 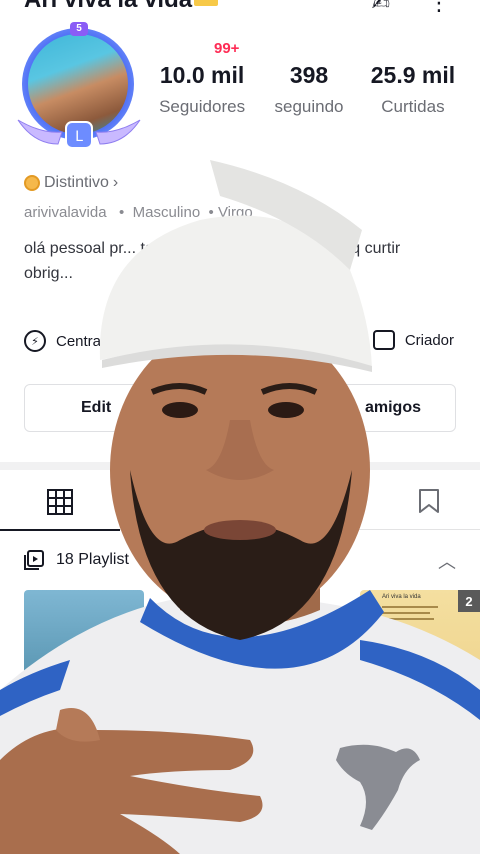 I want to click on stat-following: 398 seguindo, so click(x=309, y=89).